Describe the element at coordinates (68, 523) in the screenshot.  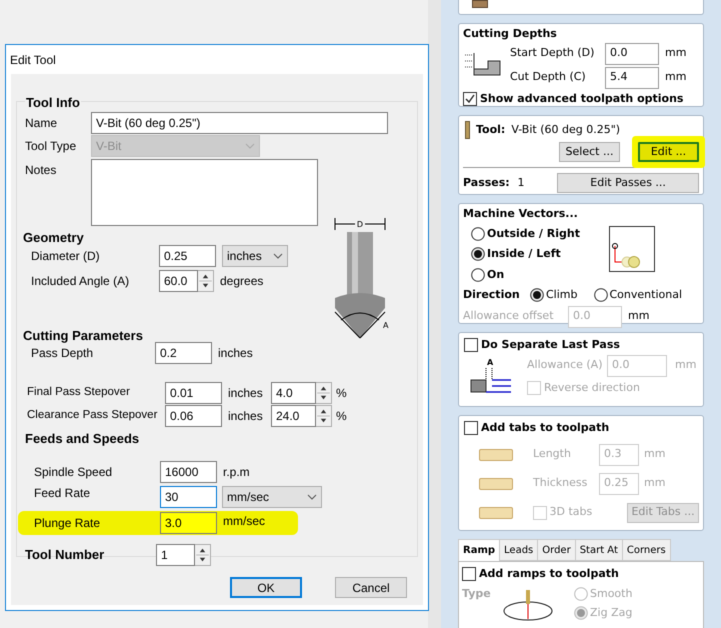
I see `field-label: Plunge Rate` at that location.